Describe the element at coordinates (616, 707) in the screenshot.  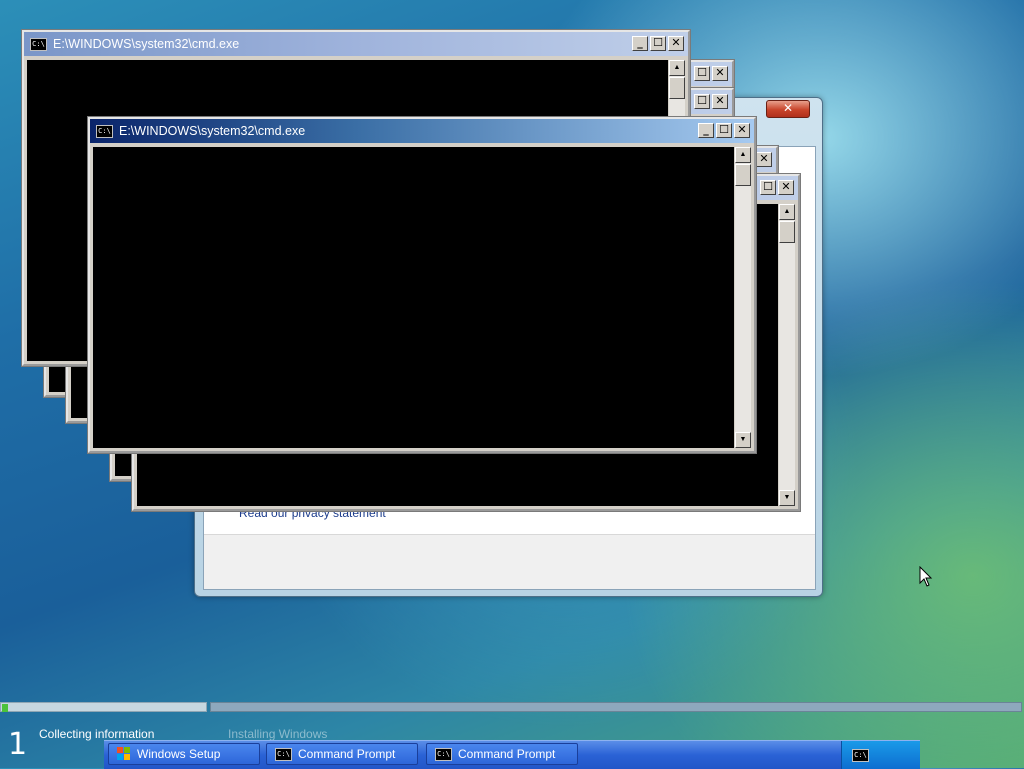
I see `progress-segment-installing` at that location.